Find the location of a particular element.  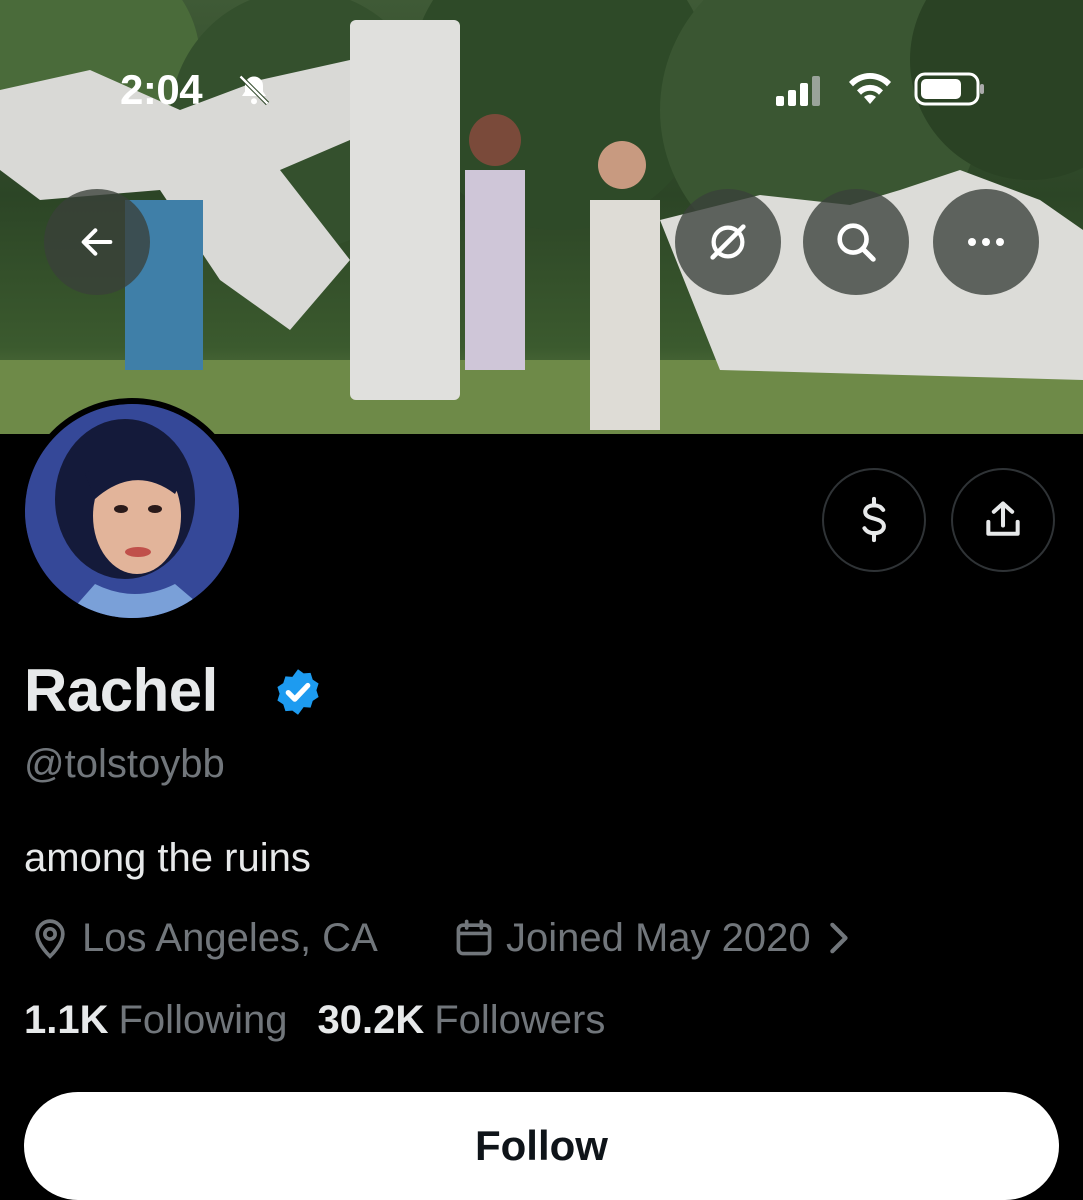

battery-icon is located at coordinates (950, 91).